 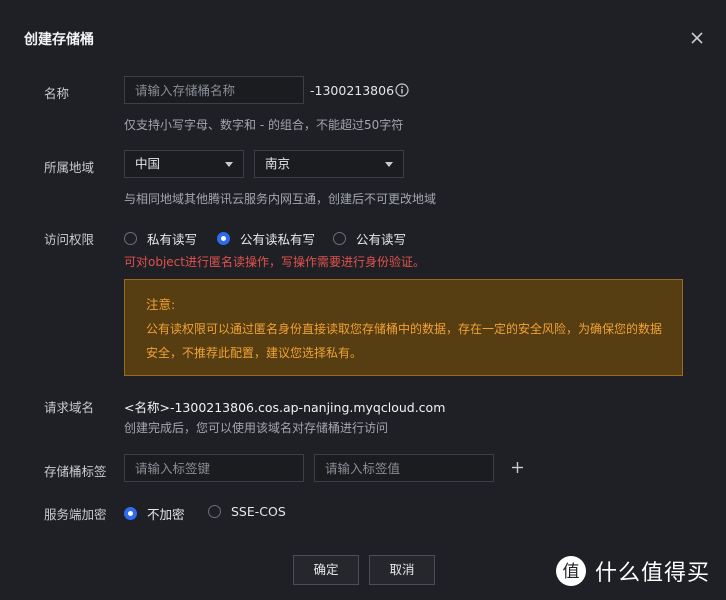 What do you see at coordinates (326, 570) in the screenshot?
I see `confirm-button: 确定` at bounding box center [326, 570].